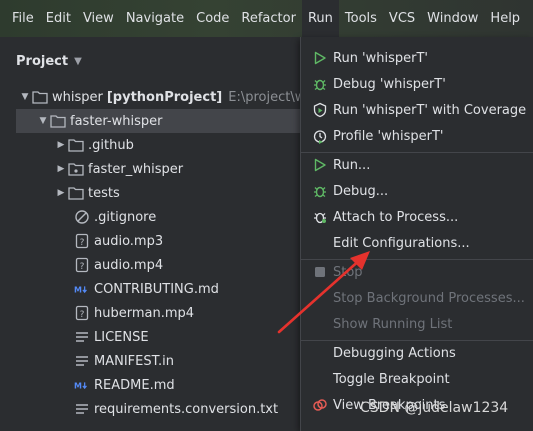  I want to click on menu-run: Run, so click(320, 18).